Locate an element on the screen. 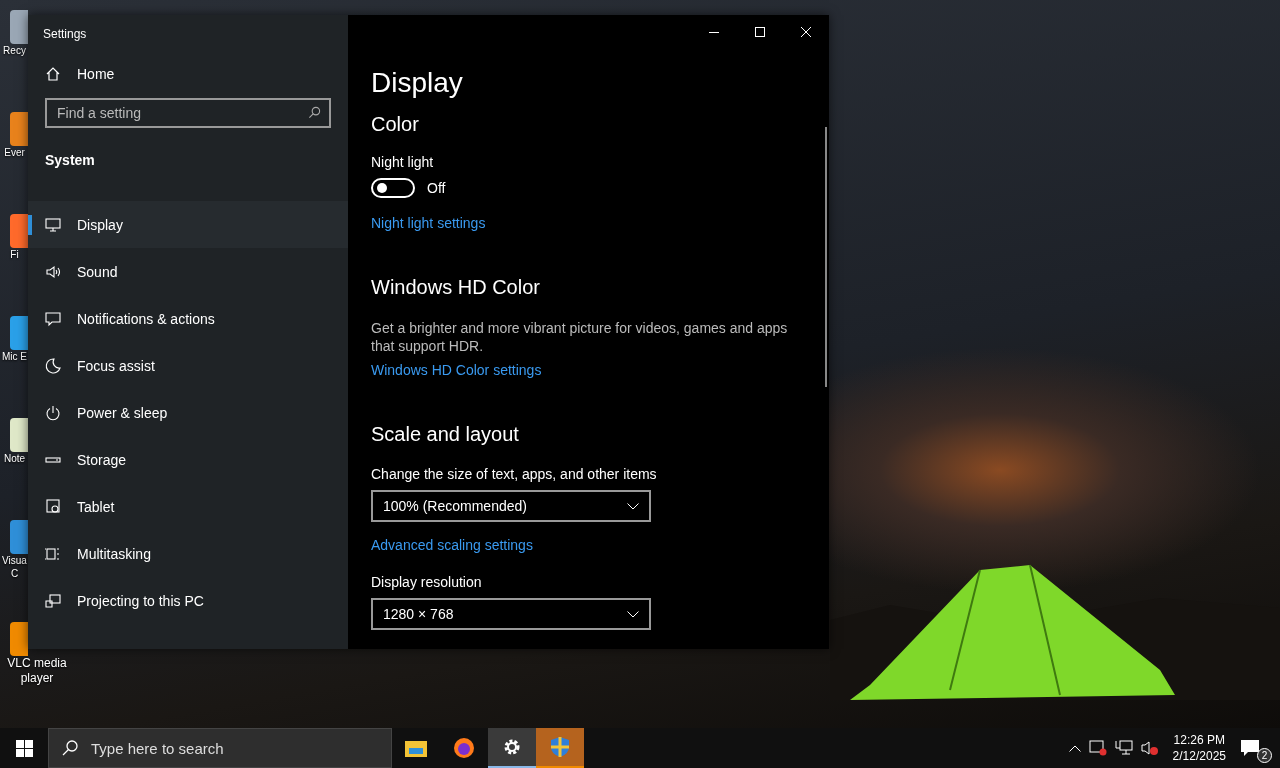 The width and height of the screenshot is (1280, 768). search-icon is located at coordinates (314, 112).